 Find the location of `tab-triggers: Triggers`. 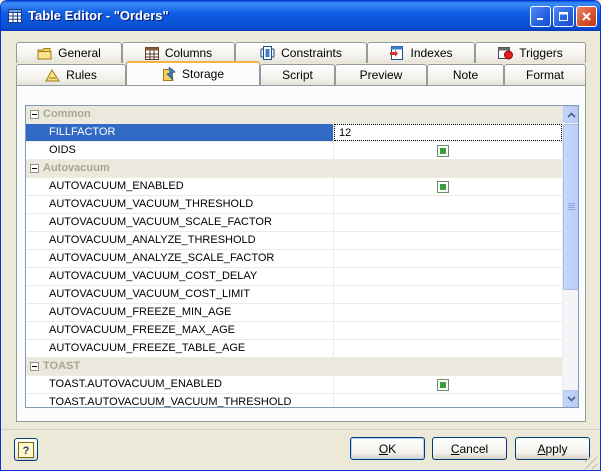

tab-triggers: Triggers is located at coordinates (530, 52).